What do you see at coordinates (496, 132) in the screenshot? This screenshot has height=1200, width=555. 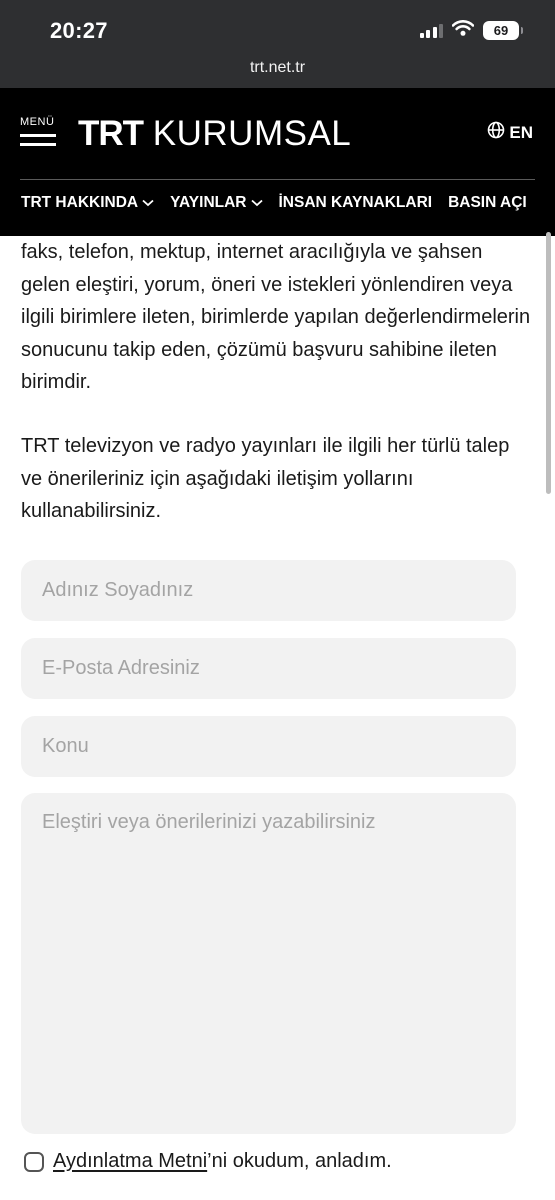 I see `globe-icon` at bounding box center [496, 132].